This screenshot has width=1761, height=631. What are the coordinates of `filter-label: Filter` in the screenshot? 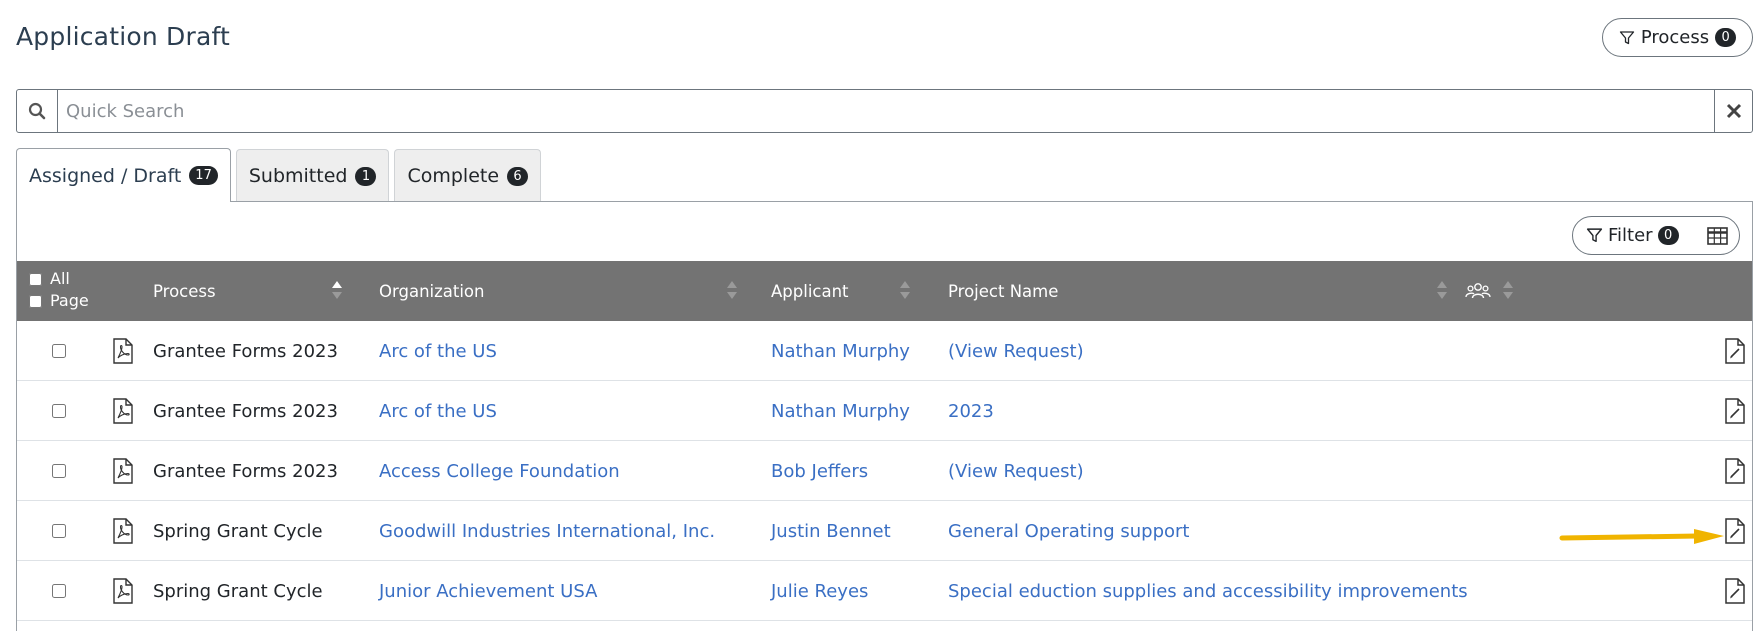 It's located at (1630, 235).